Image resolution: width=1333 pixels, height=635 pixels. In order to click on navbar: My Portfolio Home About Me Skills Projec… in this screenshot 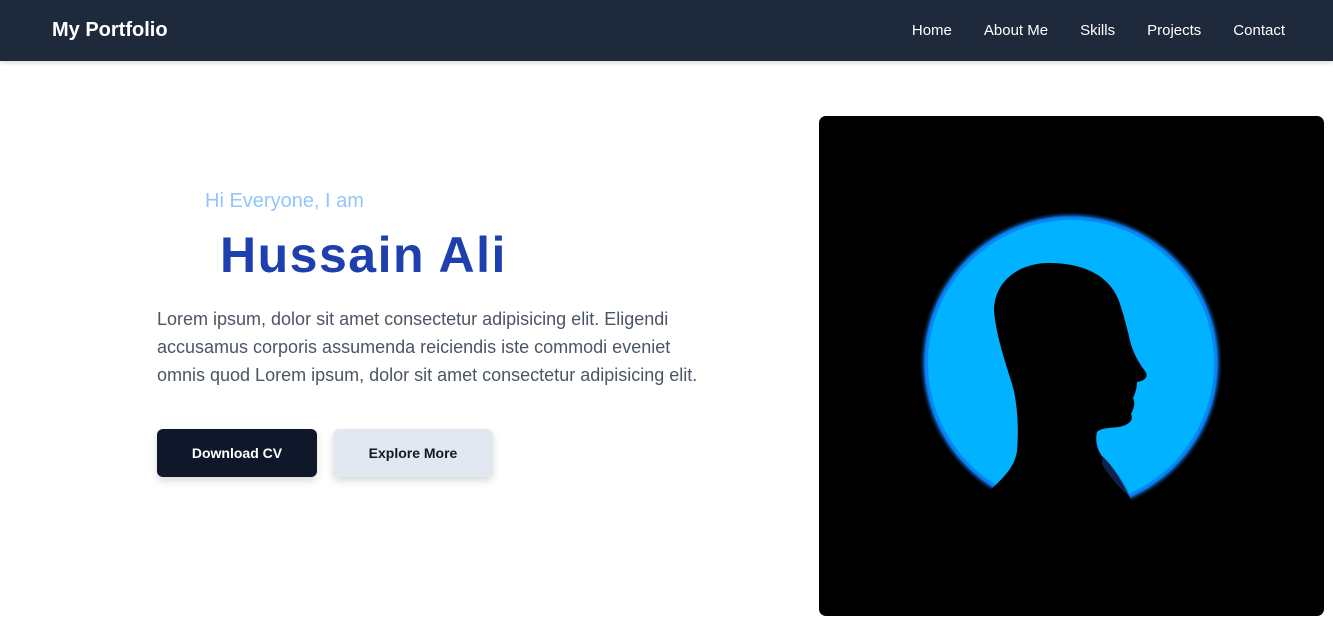, I will do `click(666, 30)`.